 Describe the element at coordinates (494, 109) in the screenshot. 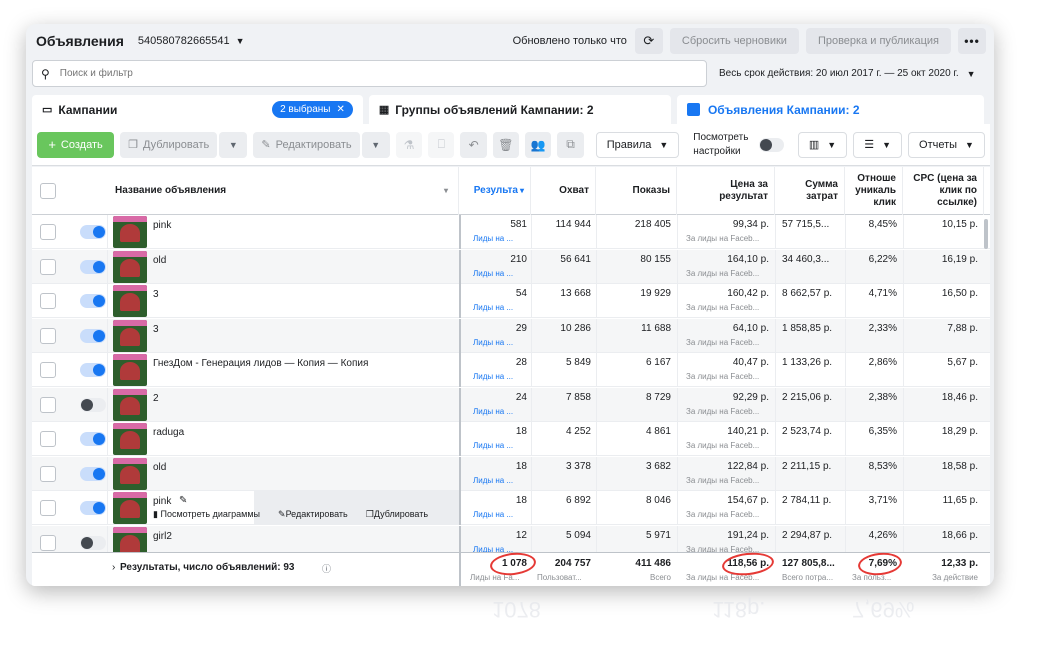

I see `tab-adsets-label: Группы объявлений Кампании: 2` at that location.